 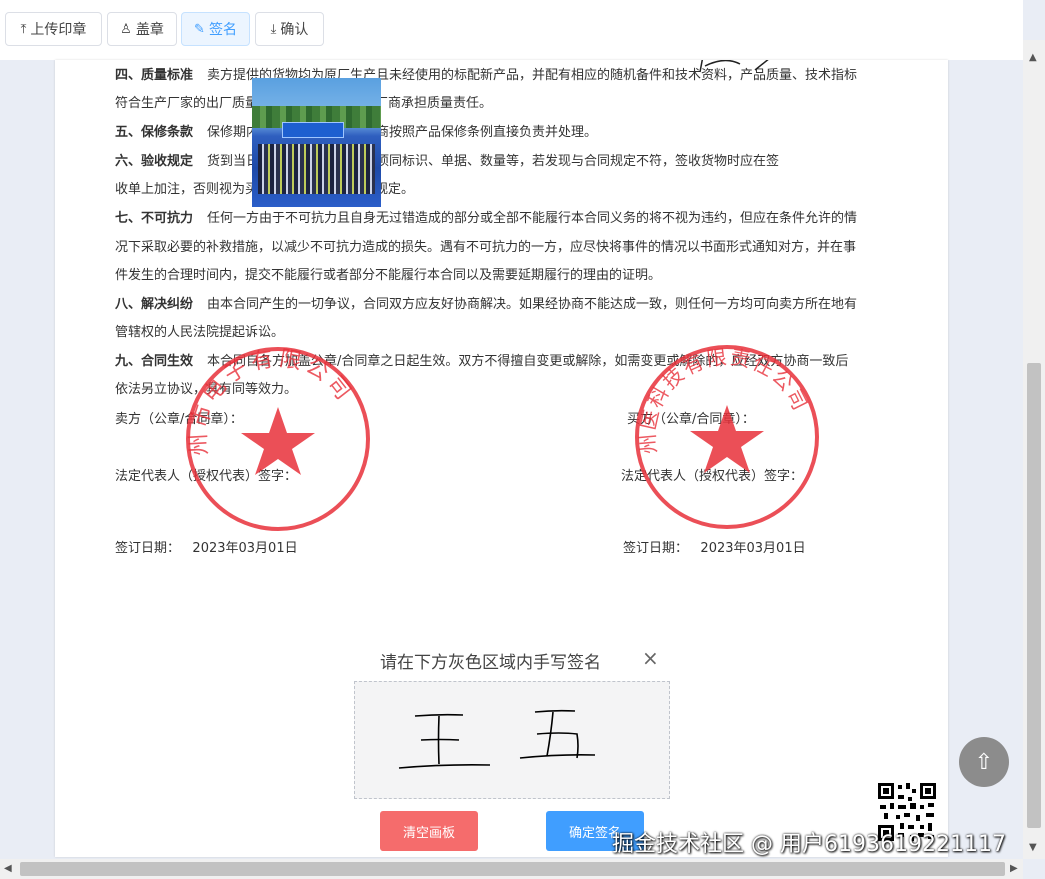 I want to click on watermark: 掘金技术社区 @ 用户6193619221117, so click(x=809, y=844).